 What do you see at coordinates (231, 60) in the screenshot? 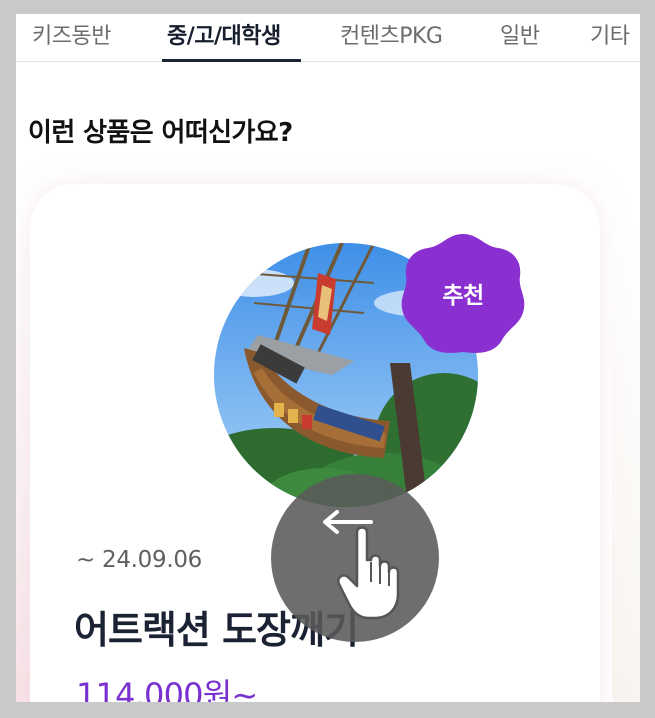
I see `active-tab-indicator` at bounding box center [231, 60].